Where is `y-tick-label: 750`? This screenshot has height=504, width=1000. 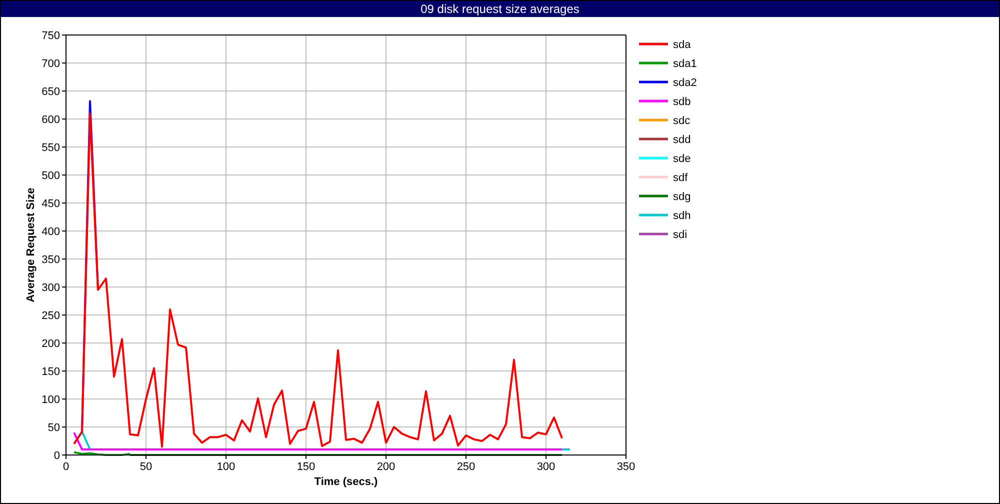
y-tick-label: 750 is located at coordinates (51, 36).